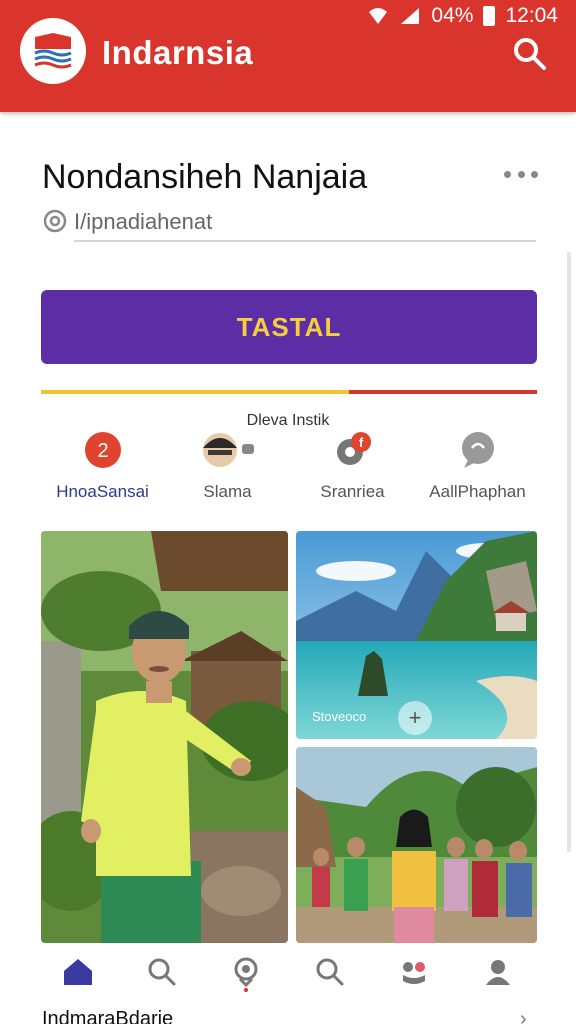 This screenshot has width=576, height=1024. I want to click on nav-explore, so click(330, 972).